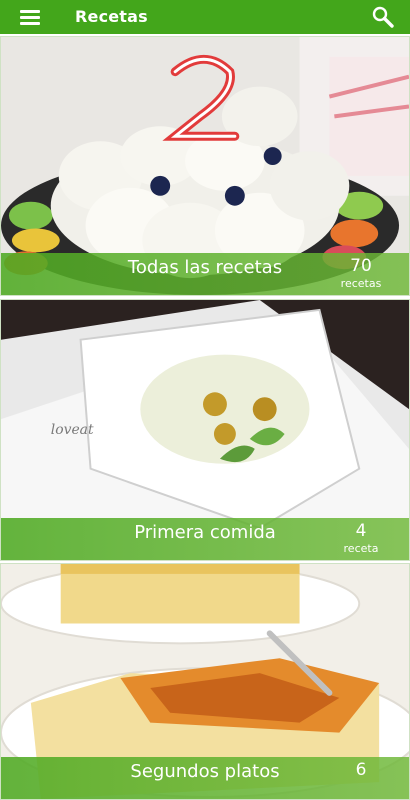 This screenshot has width=410, height=800. I want to click on category-overlay: Segundos platos 6, so click(205, 778).